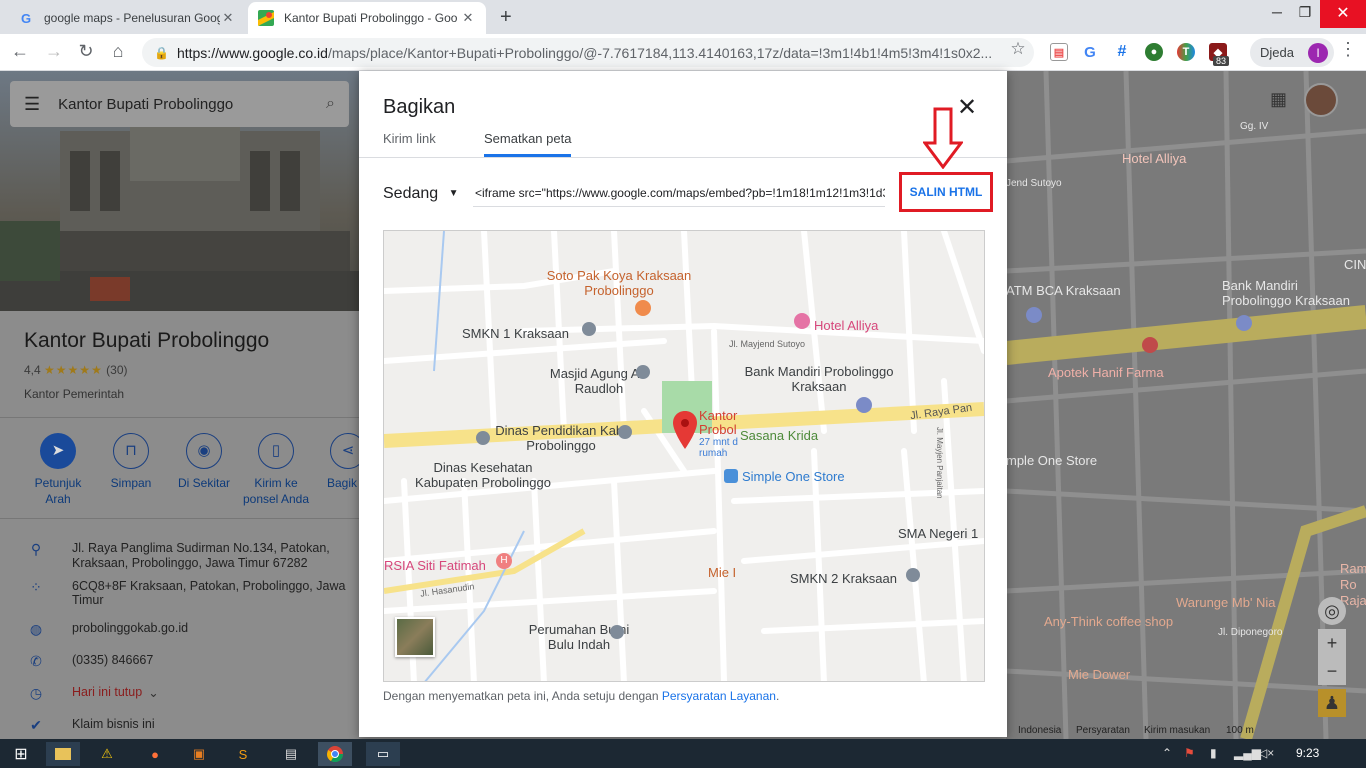 The image size is (1366, 768). Describe the element at coordinates (515, 333) in the screenshot. I see `poi-label-smkn1: SMKN 1 Kraksaan` at that location.